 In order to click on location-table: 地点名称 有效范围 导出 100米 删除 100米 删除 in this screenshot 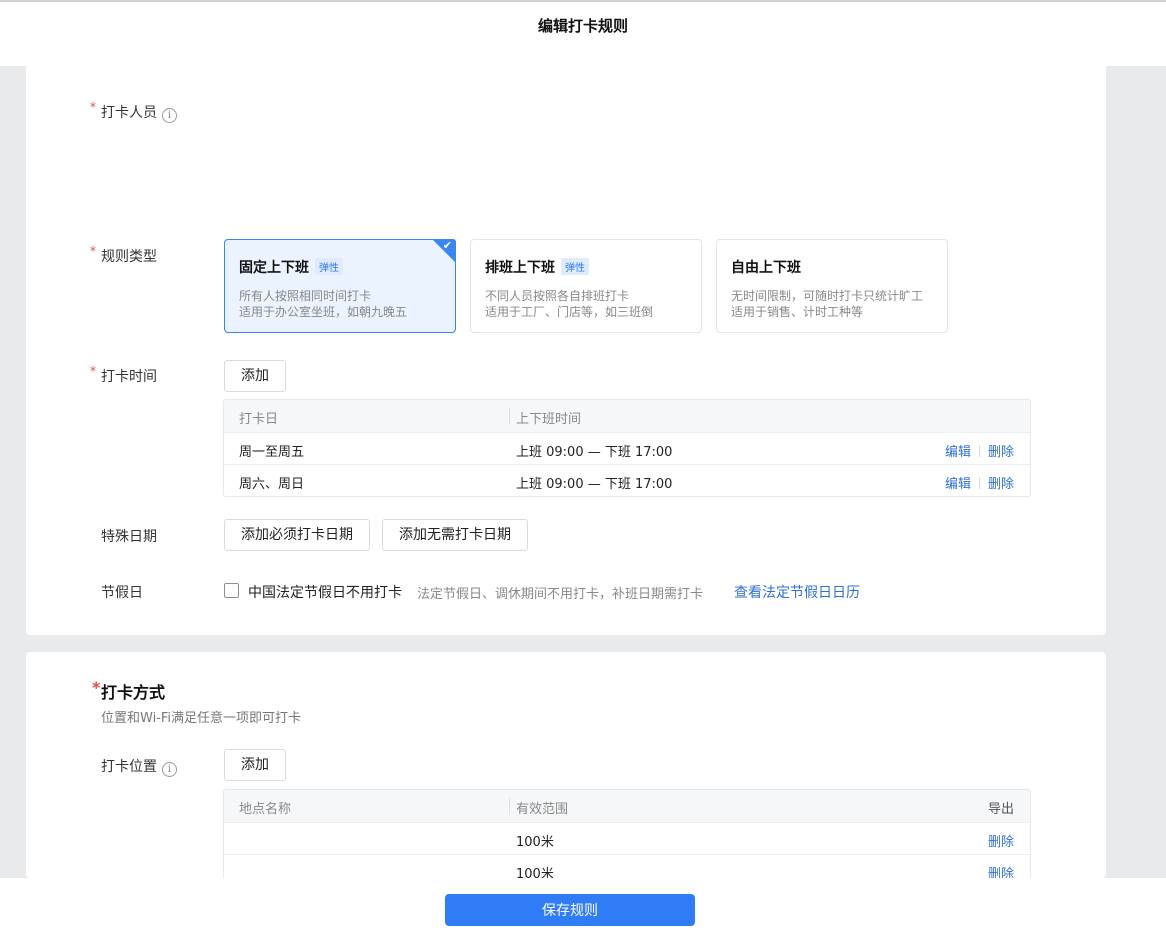, I will do `click(627, 833)`.